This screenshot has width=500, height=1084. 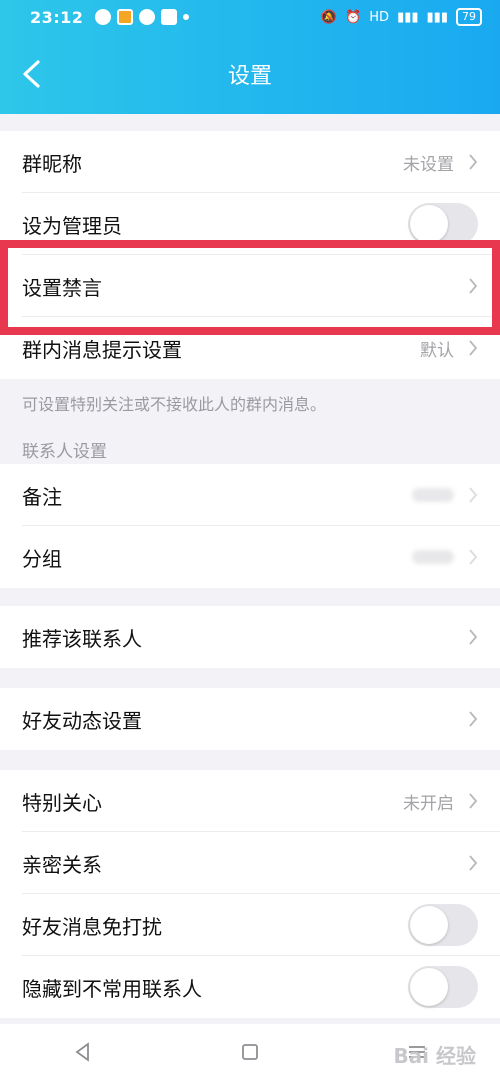 I want to click on mute-icon: 🔕, so click(x=329, y=17).